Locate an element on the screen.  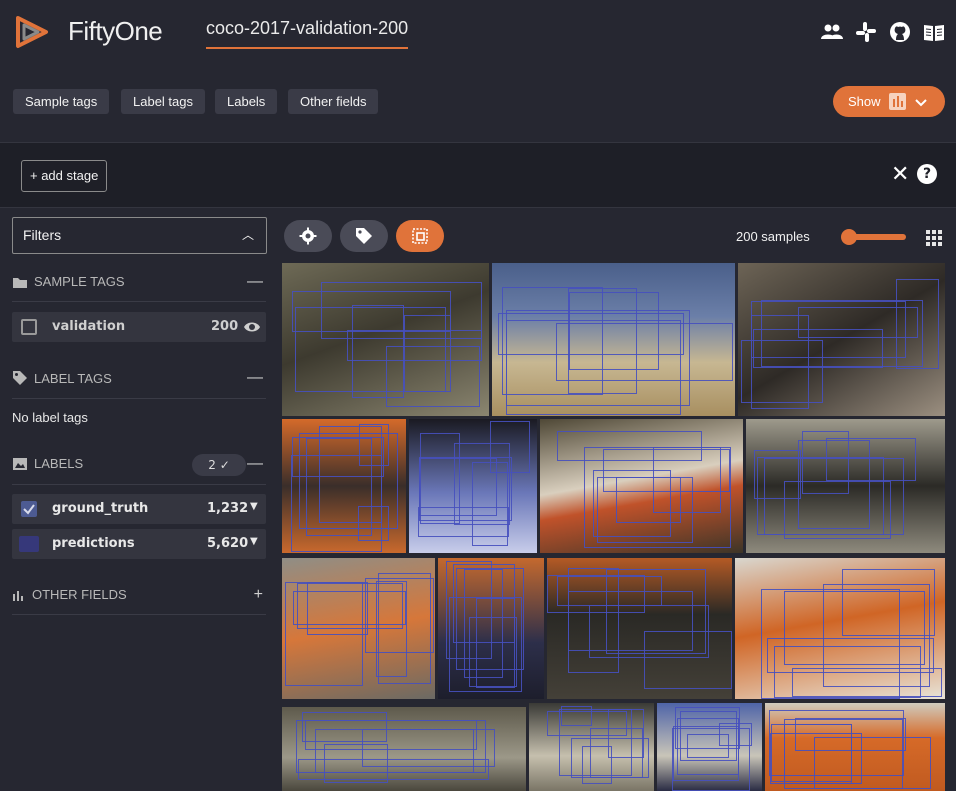
tag-button is located at coordinates (364, 236).